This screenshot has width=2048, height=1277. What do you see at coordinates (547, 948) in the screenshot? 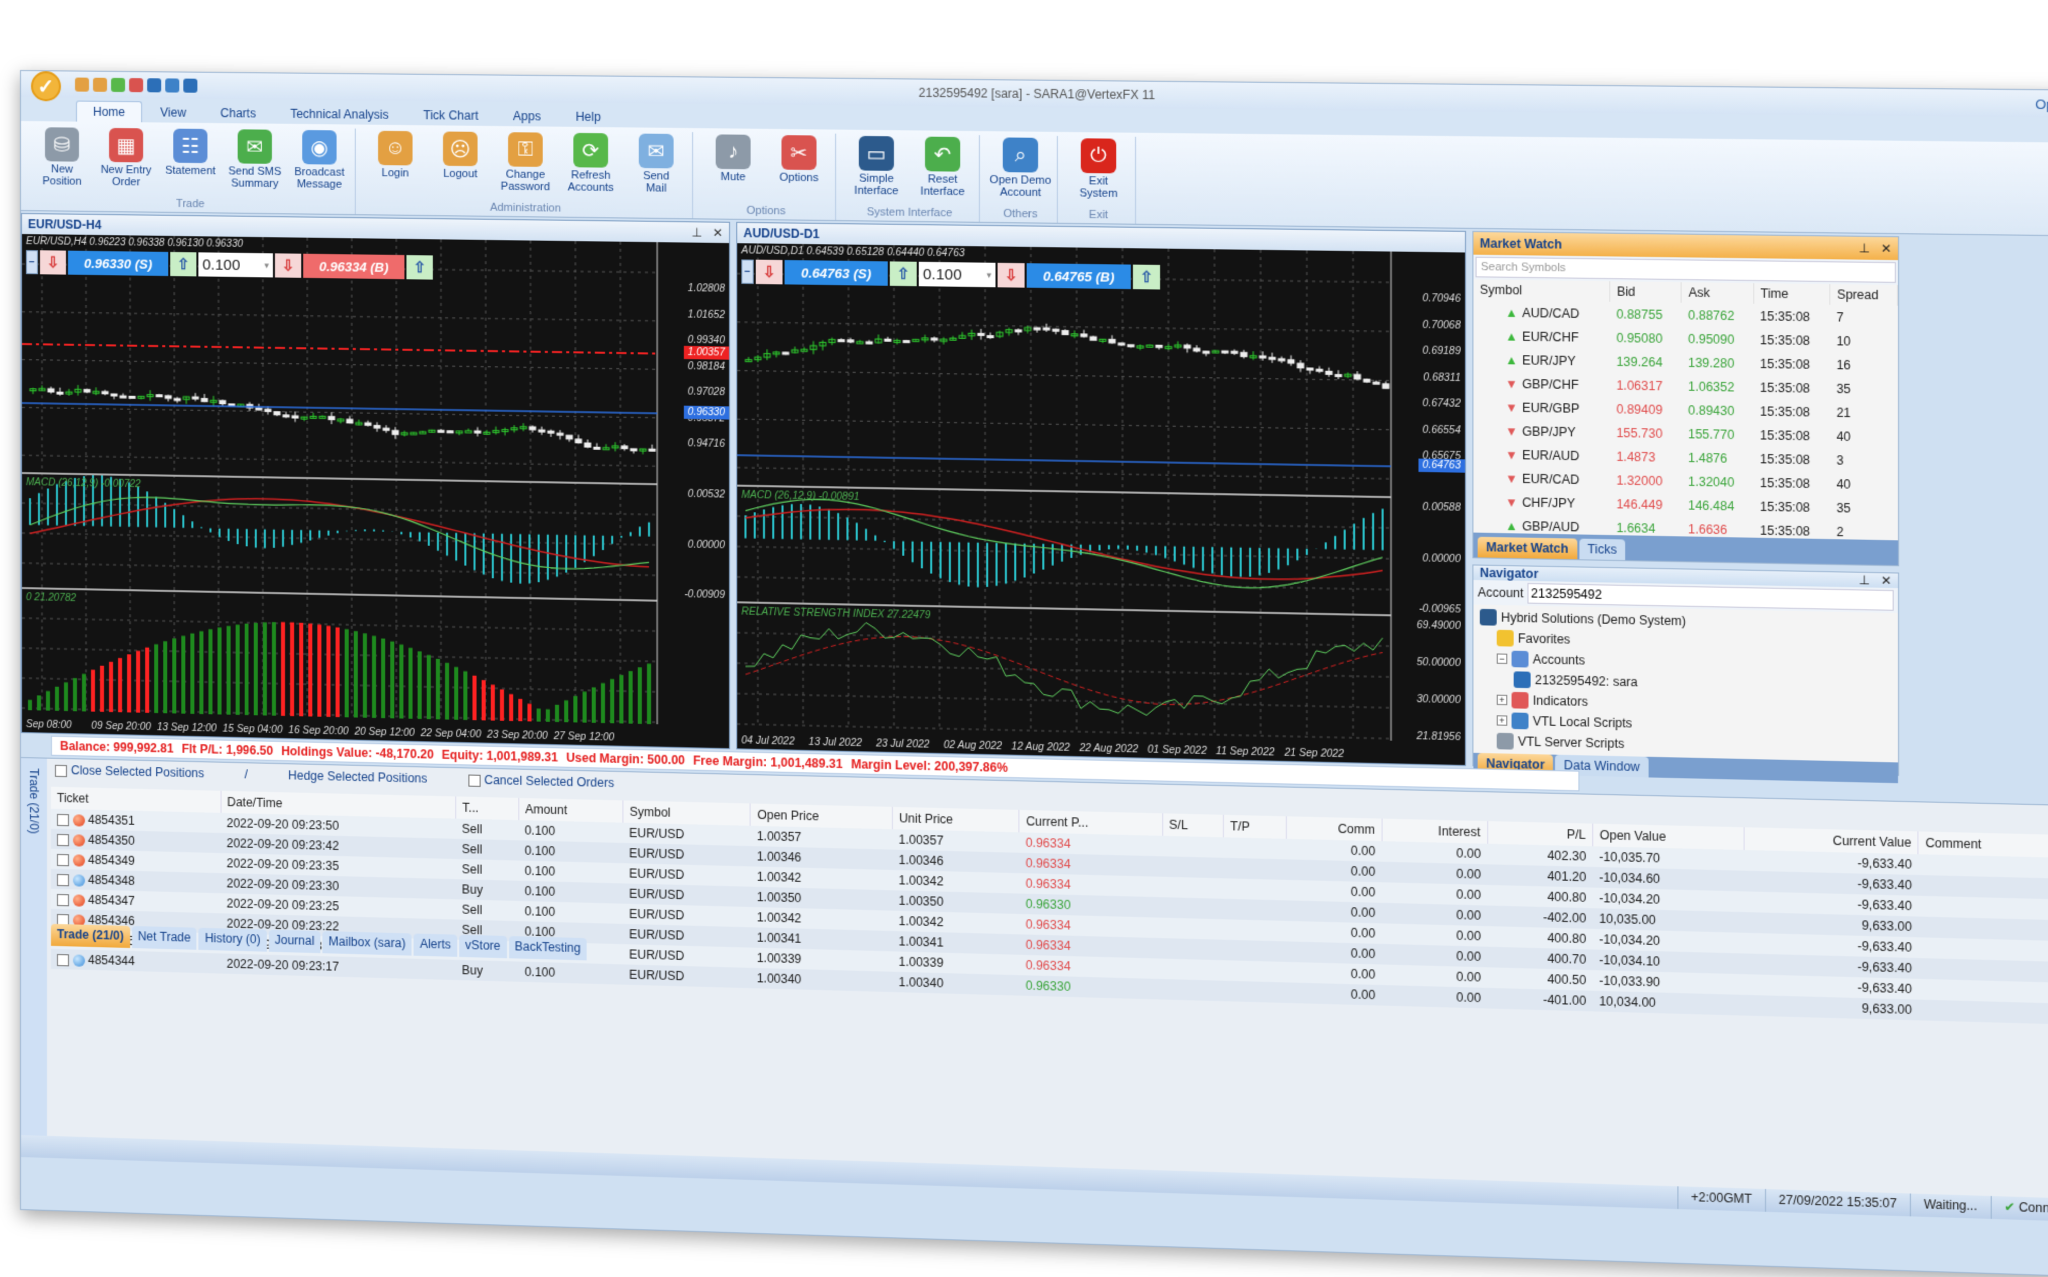
I see `tab-backtesting: BackTesting` at bounding box center [547, 948].